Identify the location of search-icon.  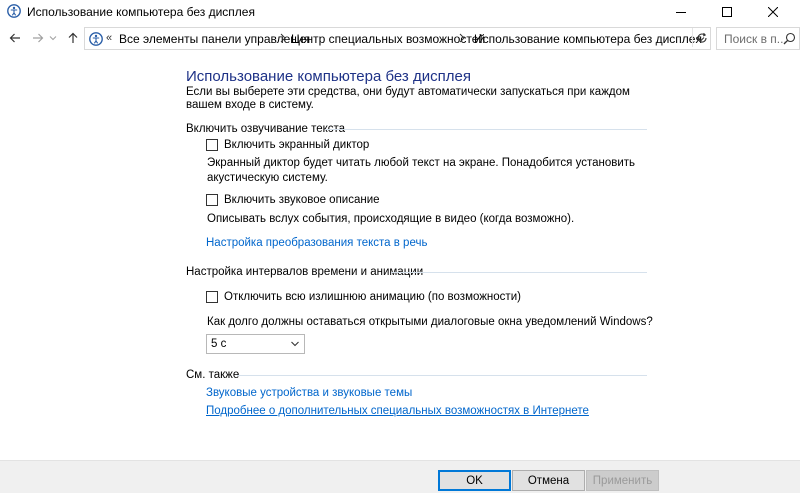
(789, 38).